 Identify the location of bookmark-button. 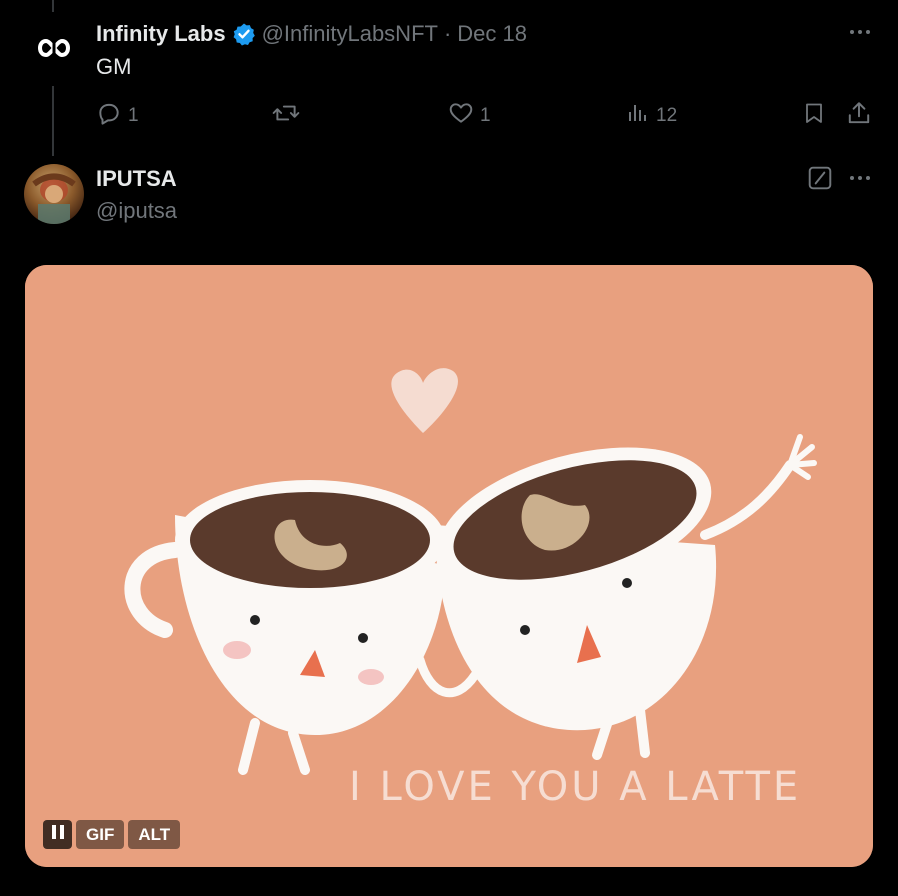
(814, 116).